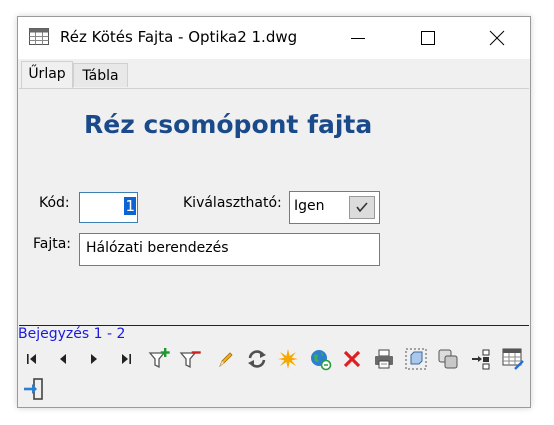  Describe the element at coordinates (47, 74) in the screenshot. I see `tab-form: Űrlap` at that location.